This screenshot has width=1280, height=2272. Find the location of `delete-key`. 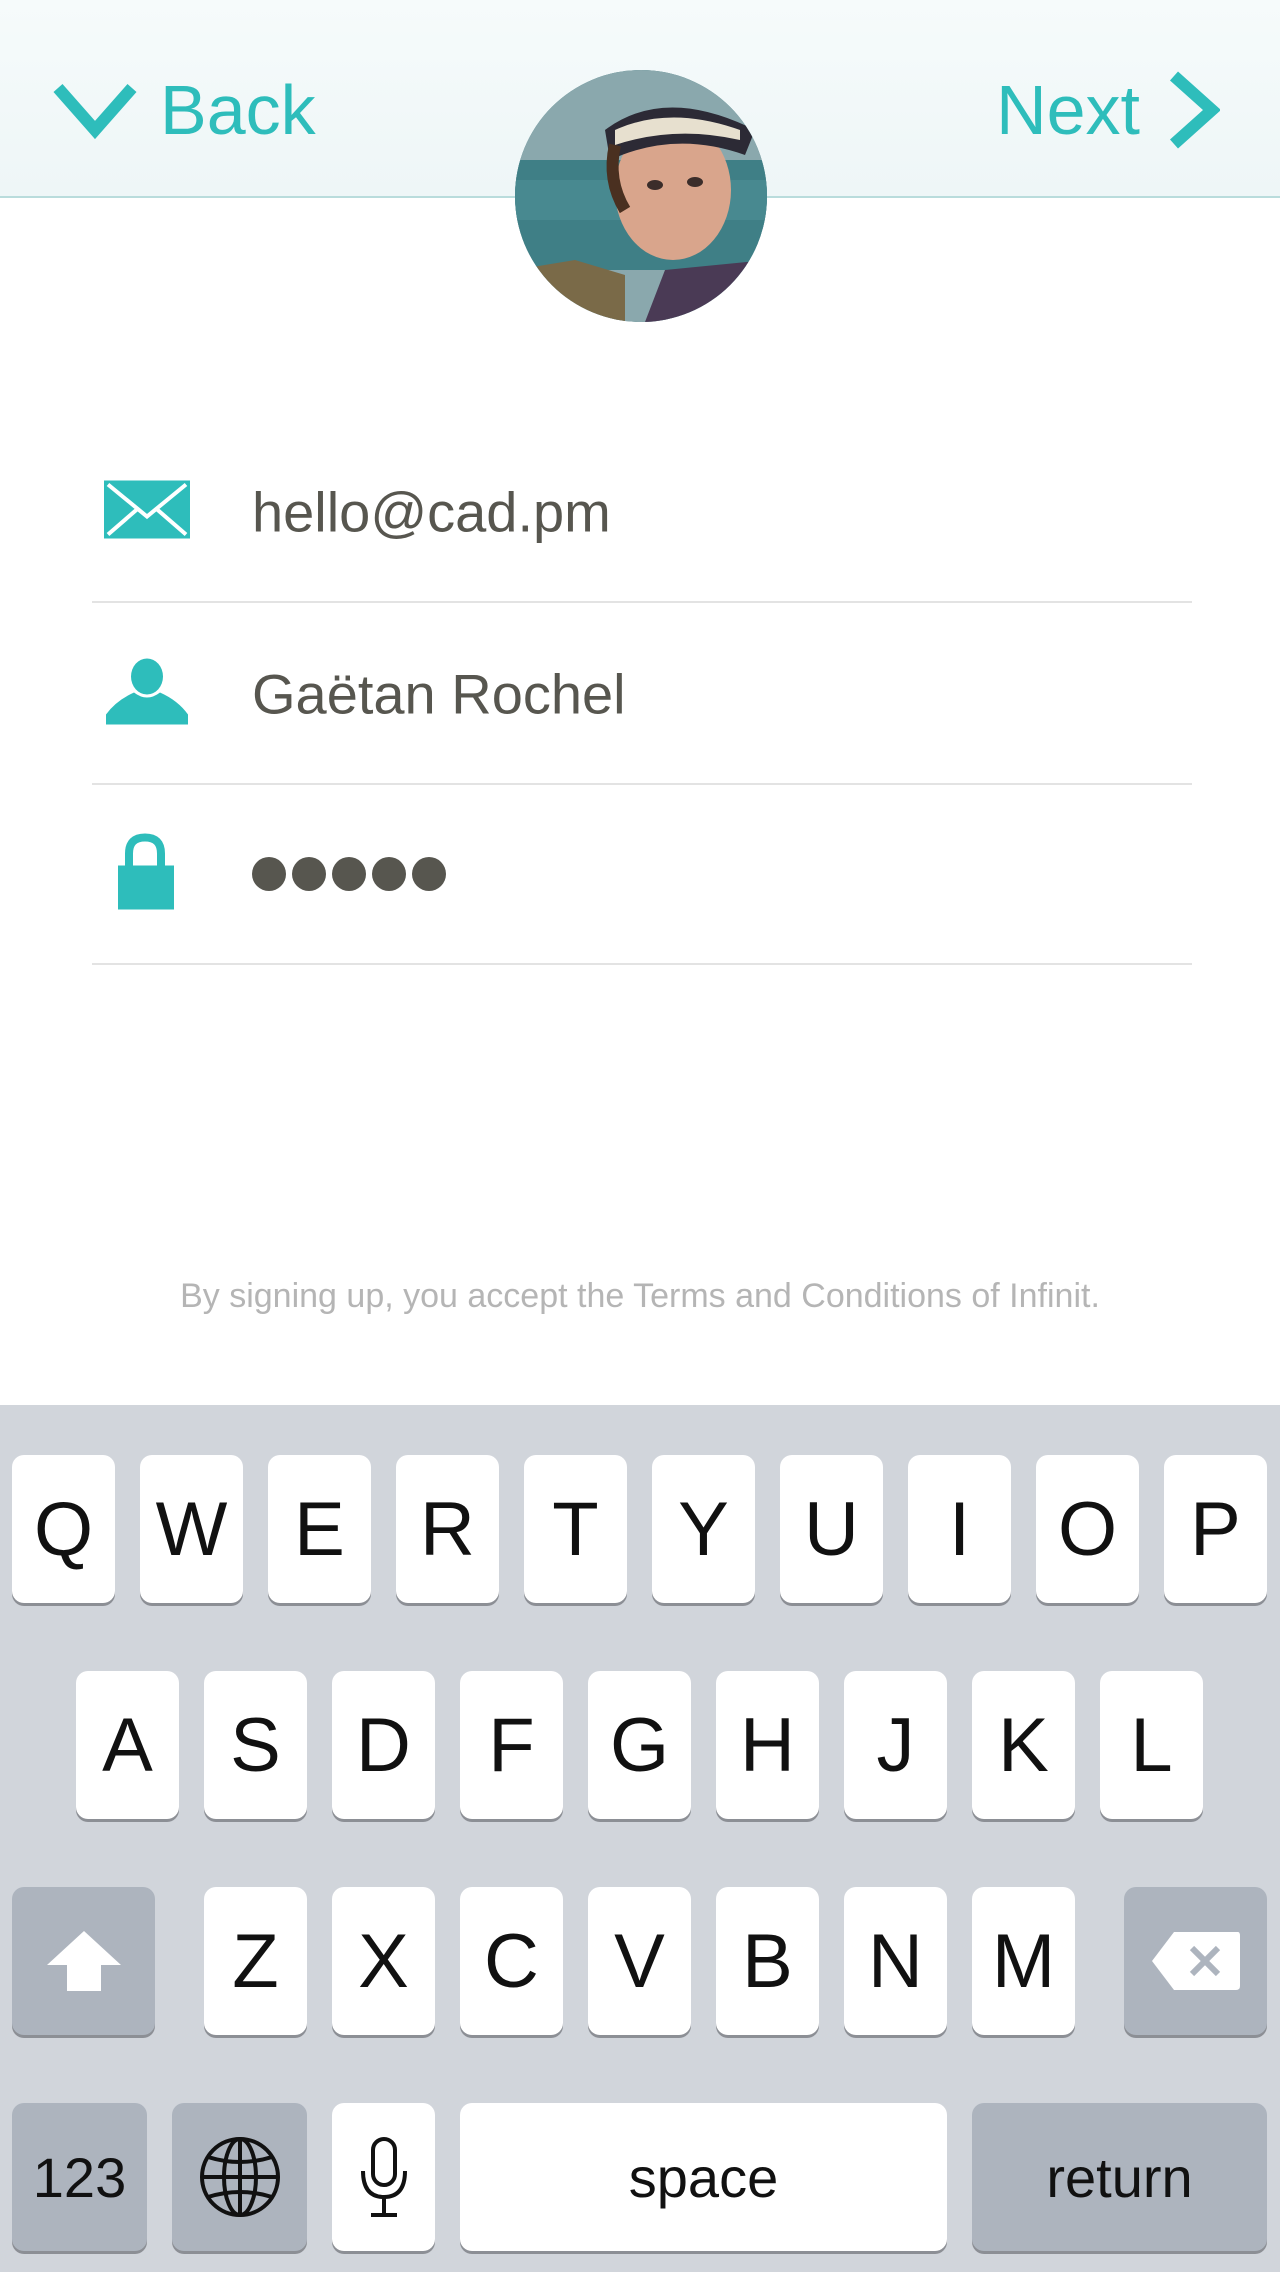

delete-key is located at coordinates (1195, 1961).